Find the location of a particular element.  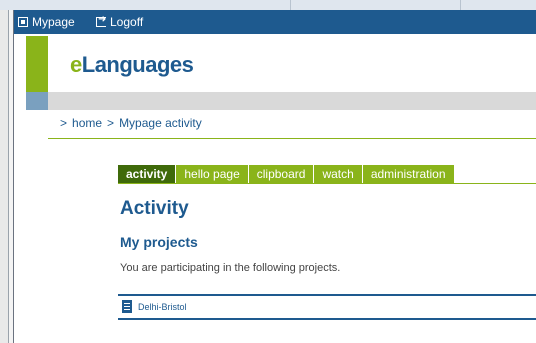

document-icon is located at coordinates (127, 306).